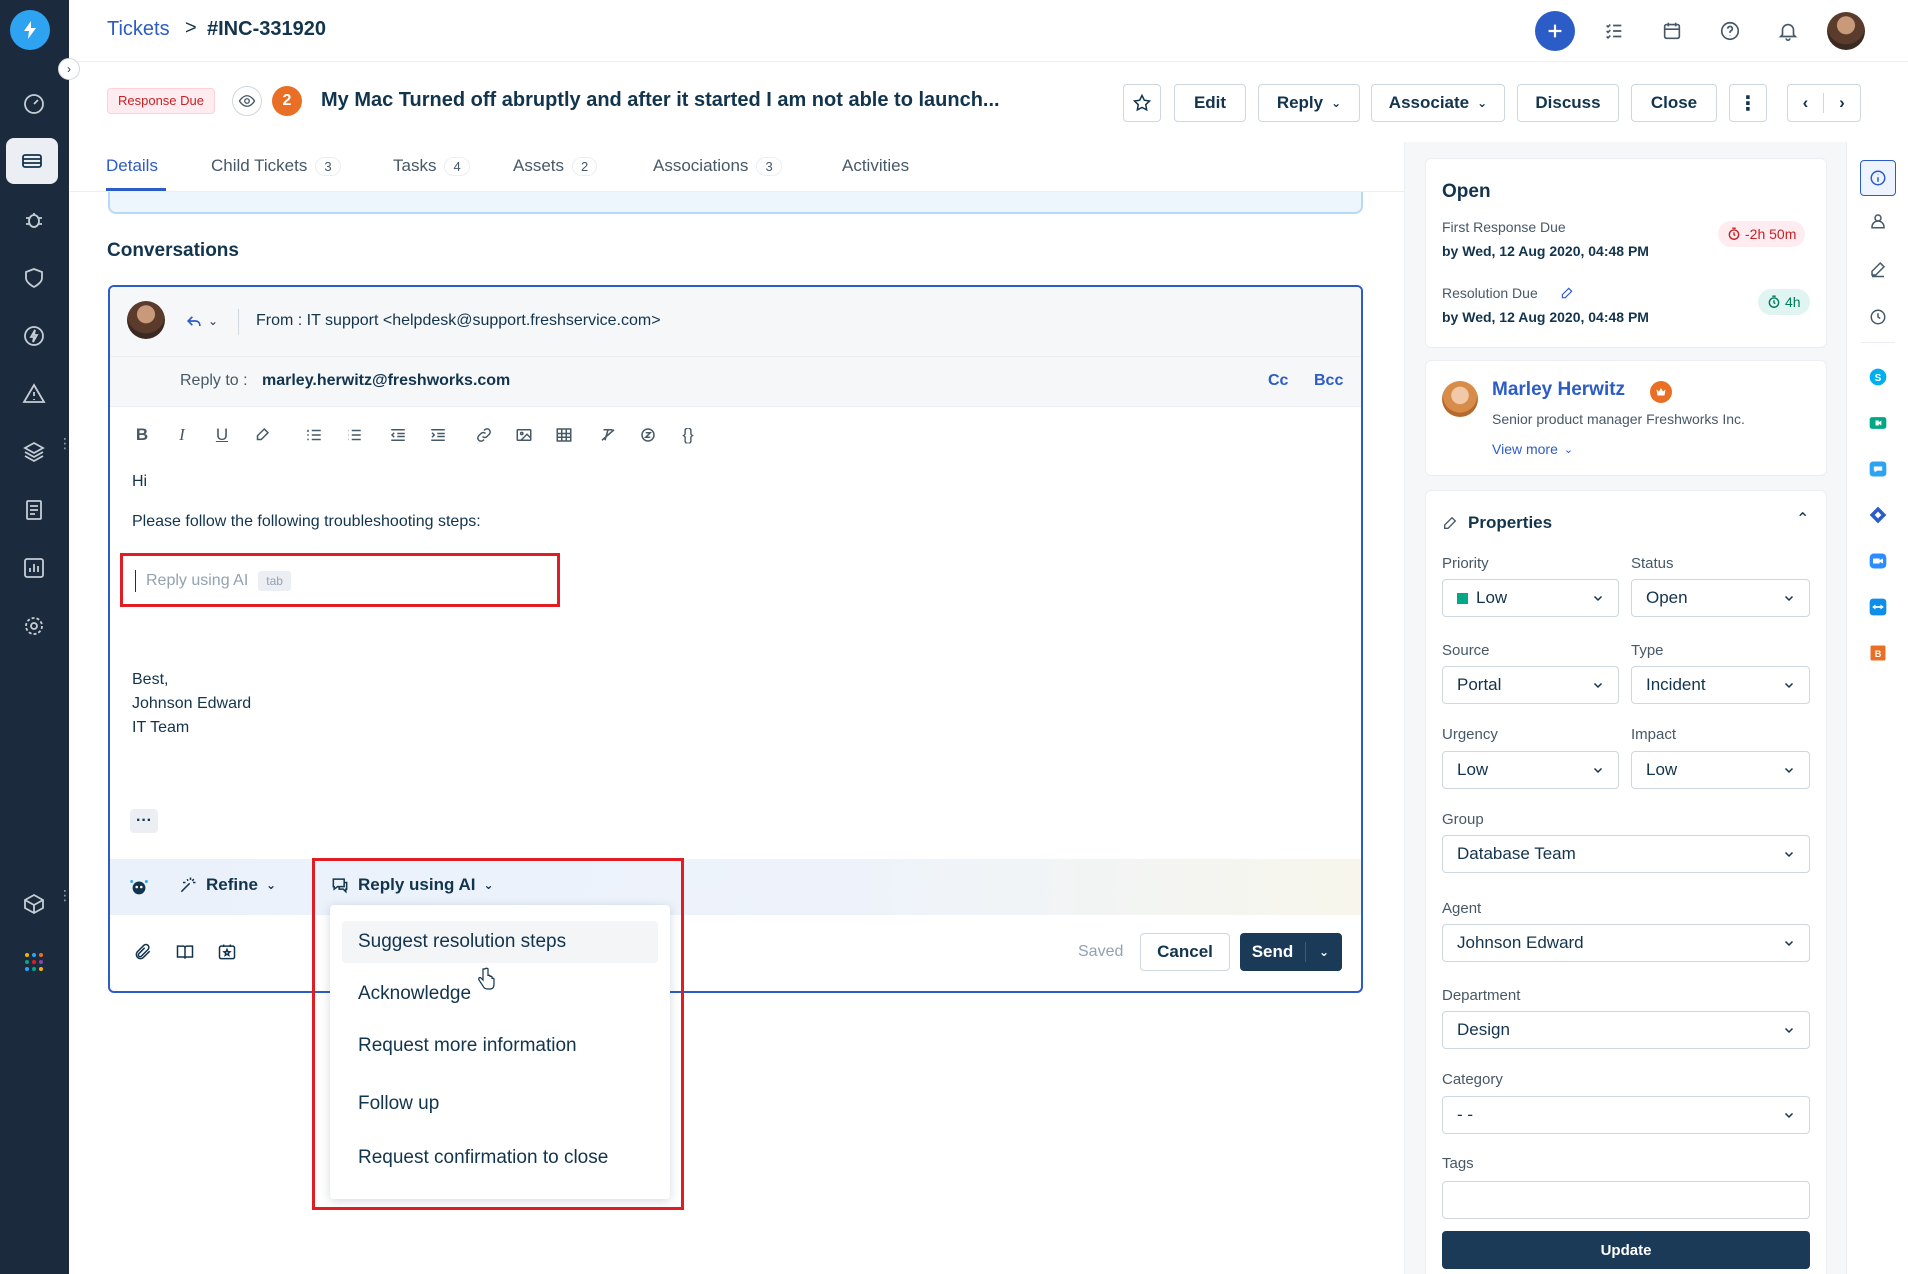 The height and width of the screenshot is (1274, 1908). I want to click on bold-icon: B, so click(142, 435).